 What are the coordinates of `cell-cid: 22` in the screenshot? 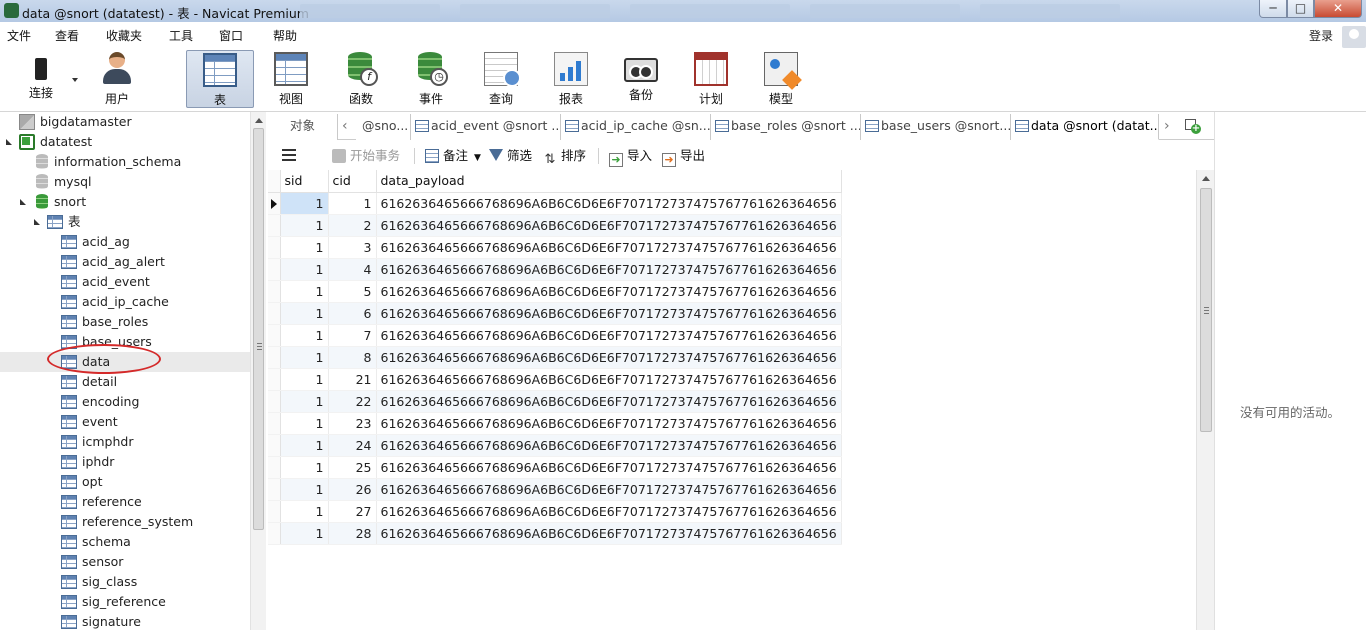 It's located at (352, 401).